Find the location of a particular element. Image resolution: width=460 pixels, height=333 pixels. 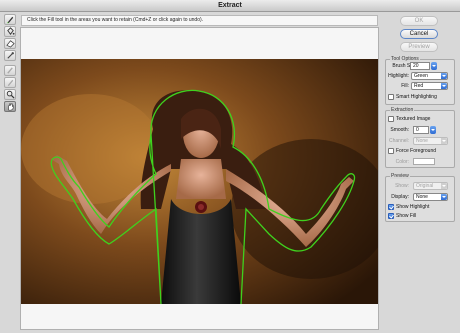

window-title: Extract is located at coordinates (230, 6).